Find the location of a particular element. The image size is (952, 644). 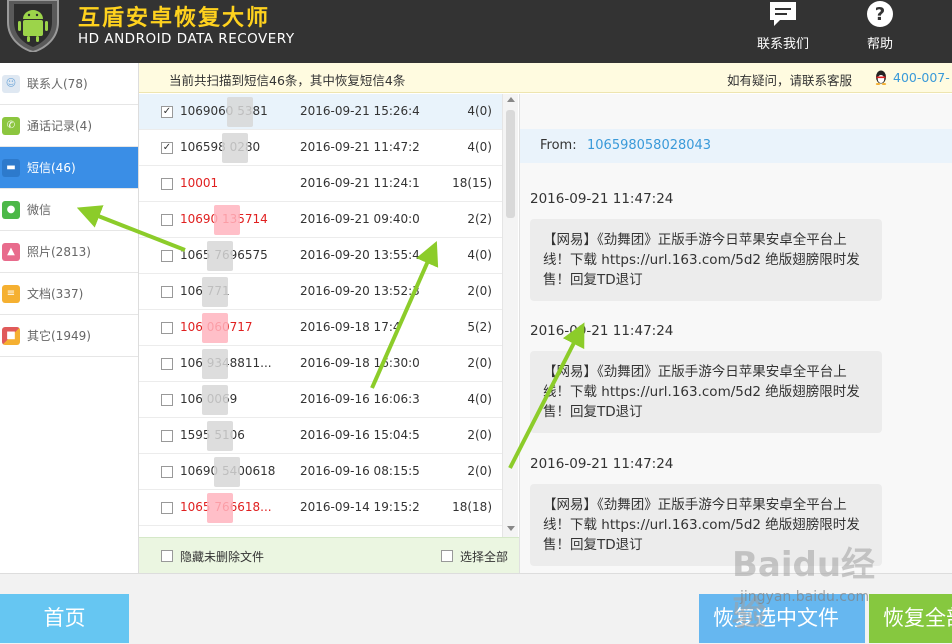

chat-bubble-icon is located at coordinates (783, 14).